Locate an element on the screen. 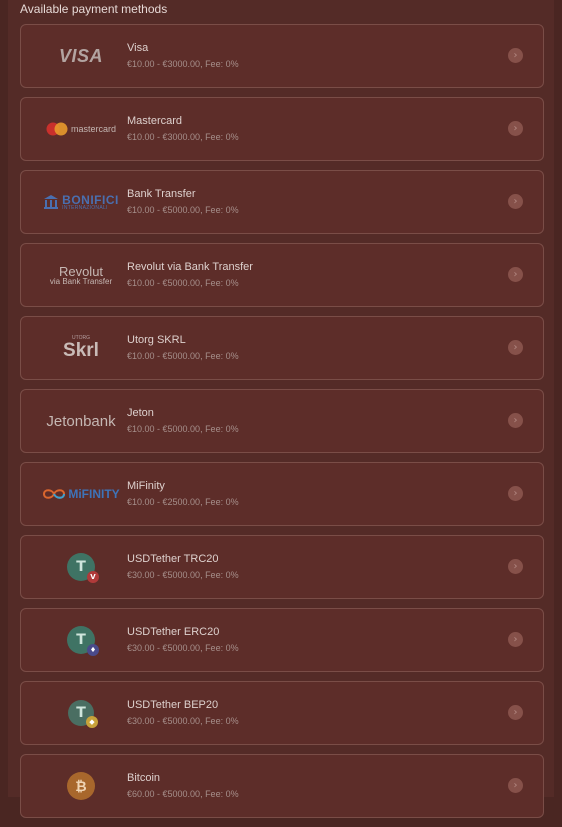 This screenshot has width=562, height=827. method-name: Visa is located at coordinates (138, 48).